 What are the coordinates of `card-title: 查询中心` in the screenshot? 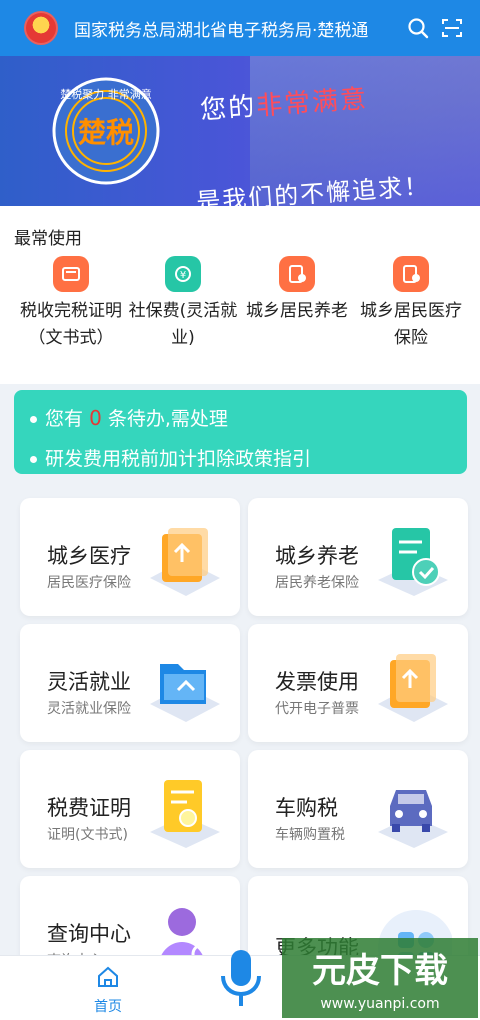 It's located at (89, 934).